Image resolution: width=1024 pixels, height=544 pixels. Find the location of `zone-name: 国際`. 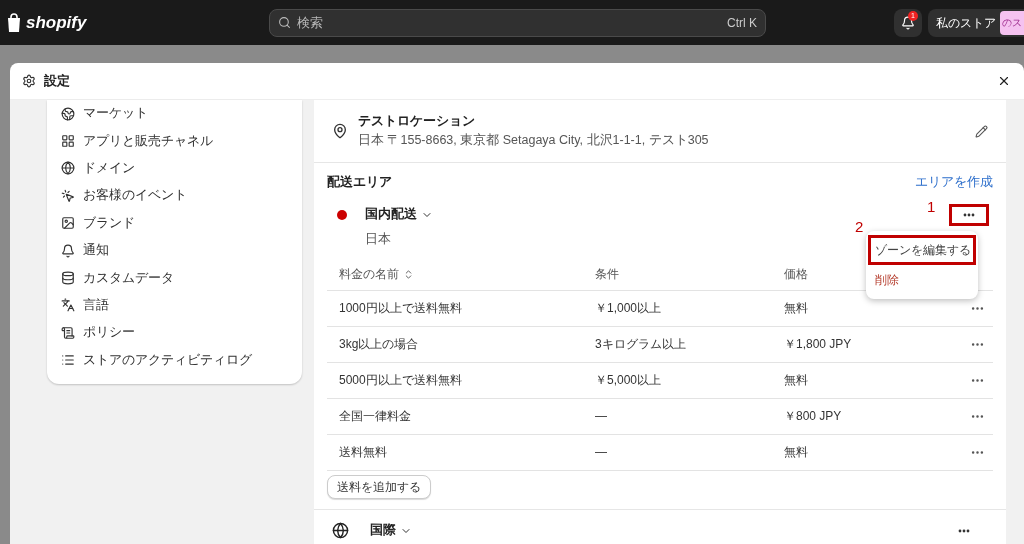

zone-name: 国際 is located at coordinates (383, 531).